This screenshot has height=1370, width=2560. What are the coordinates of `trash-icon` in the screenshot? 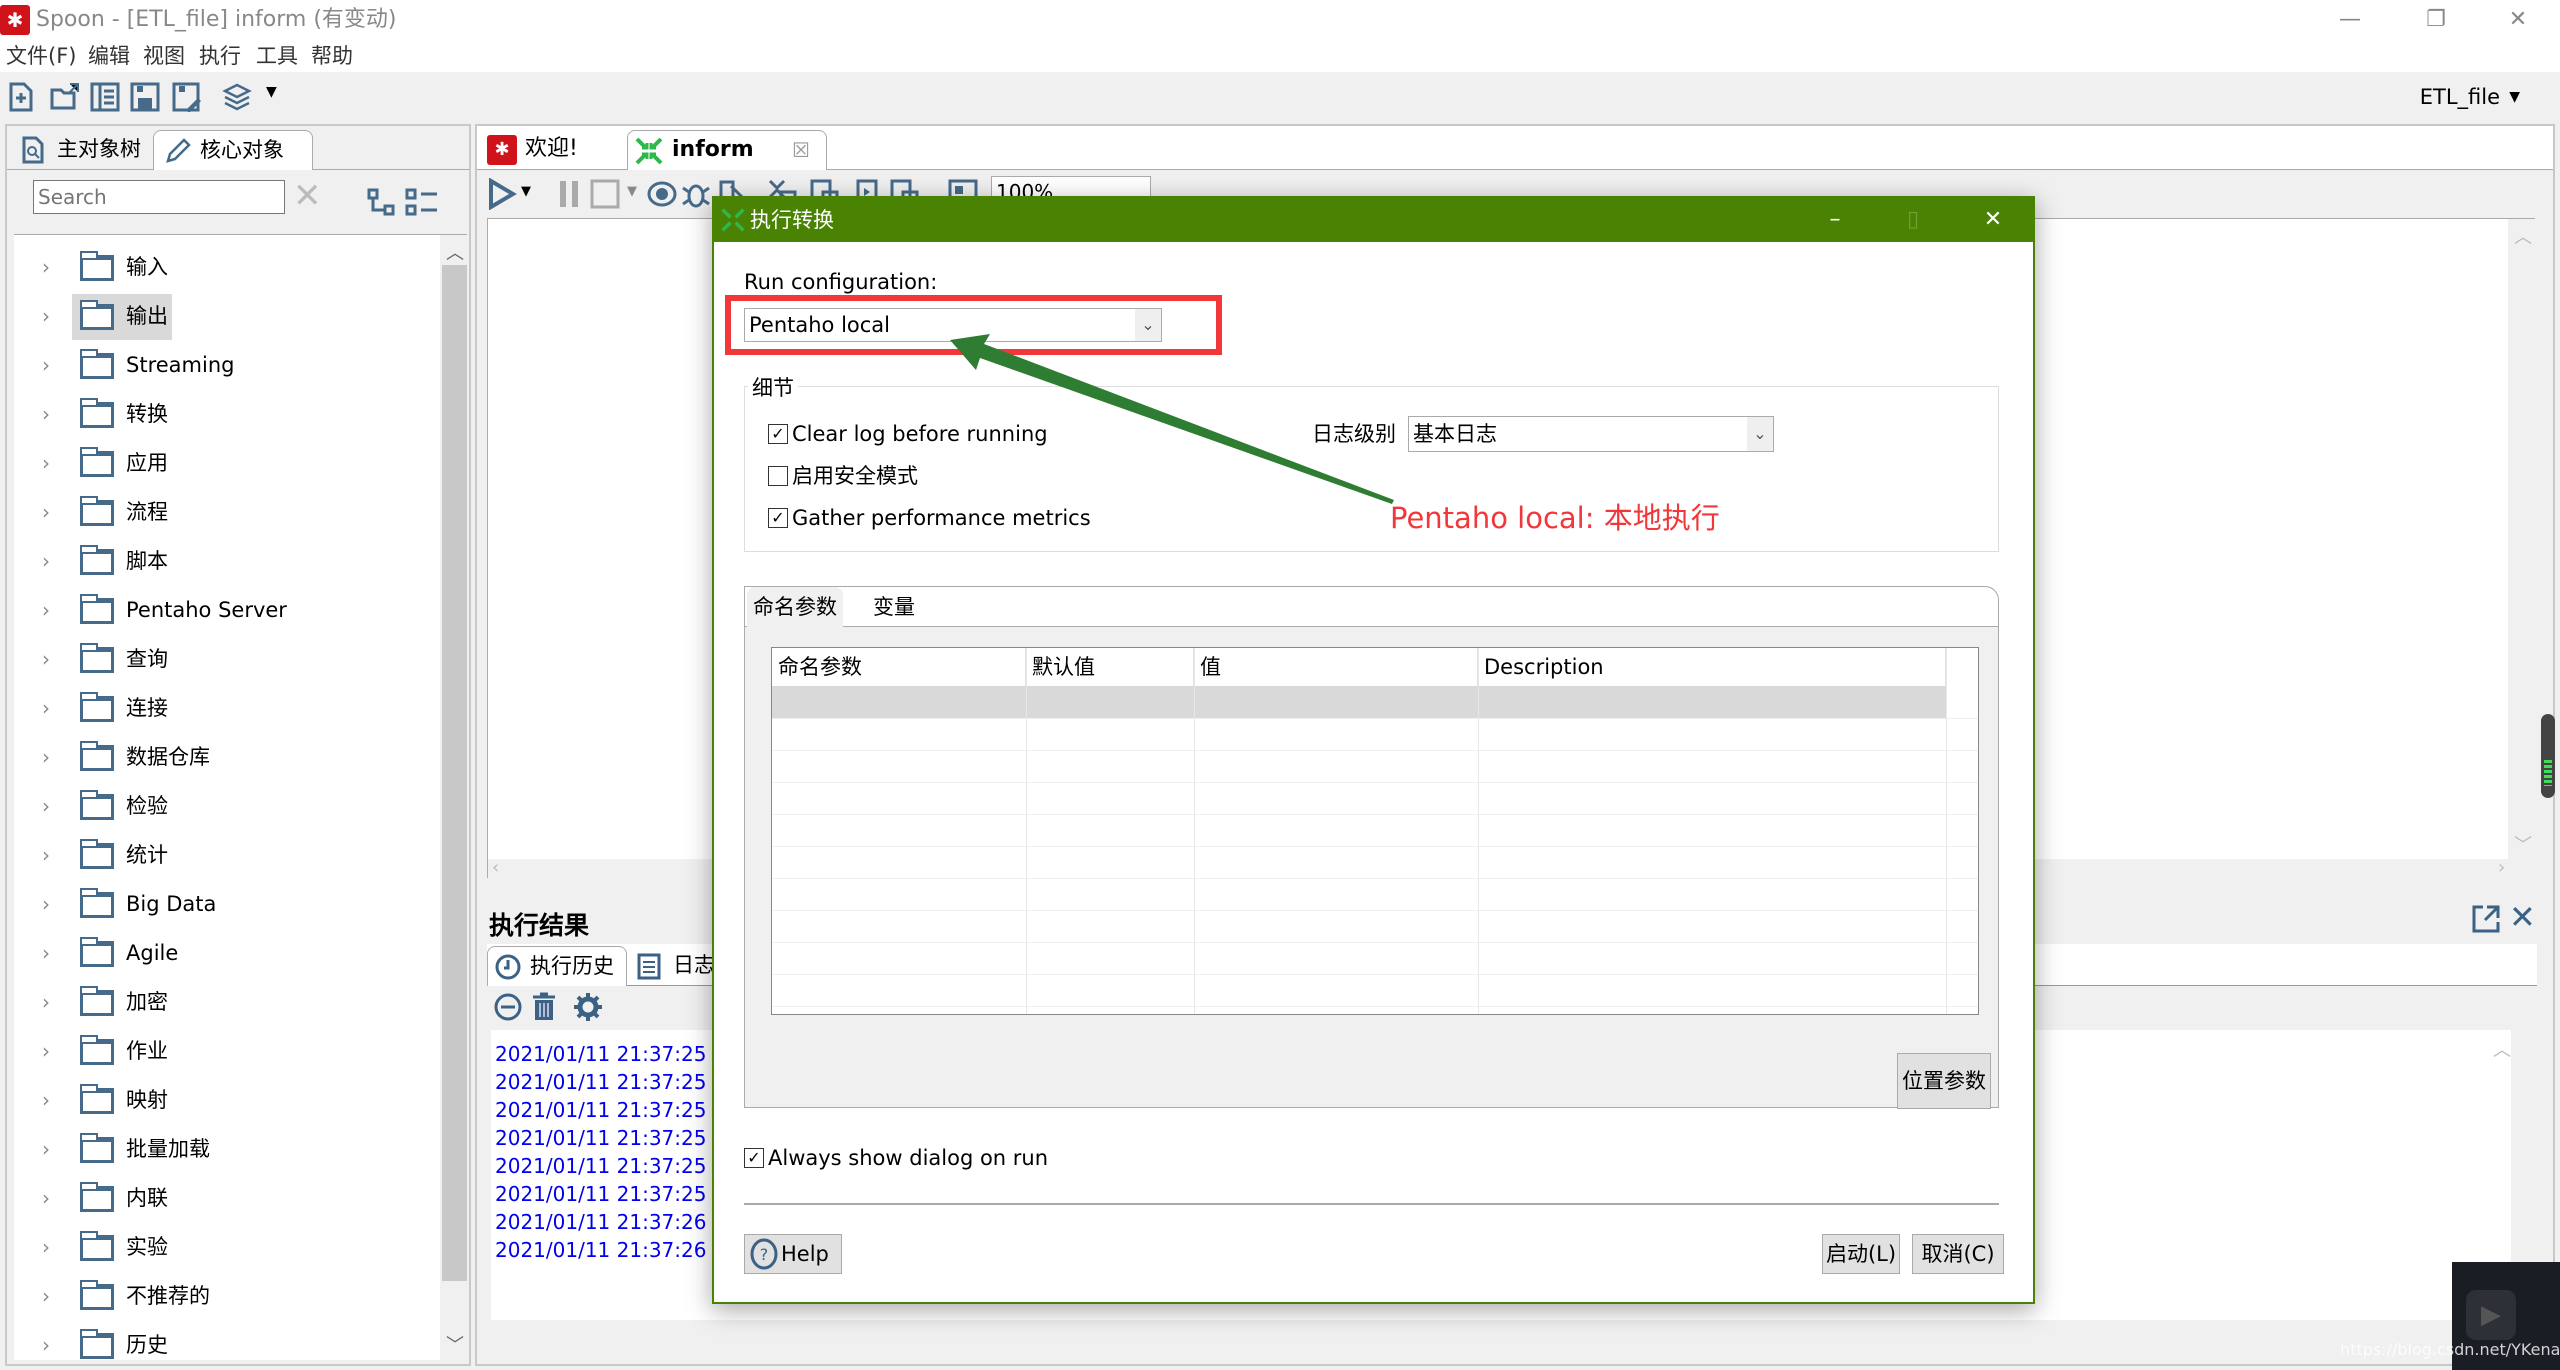 It's located at (544, 1007).